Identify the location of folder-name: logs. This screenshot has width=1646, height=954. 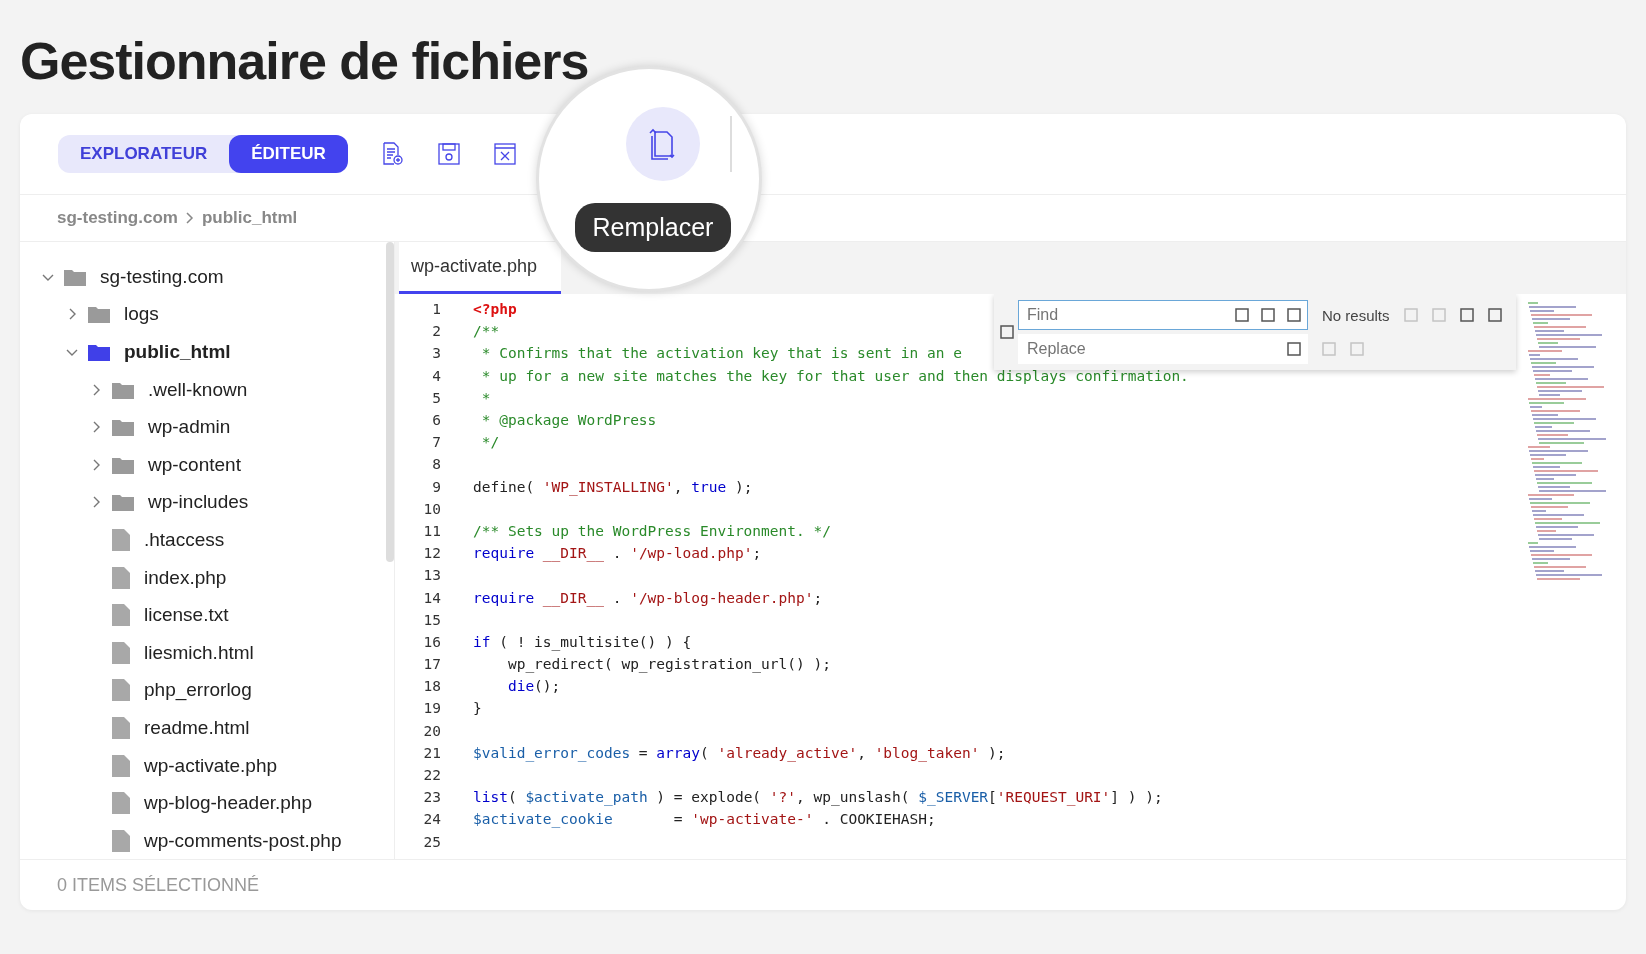
(141, 314).